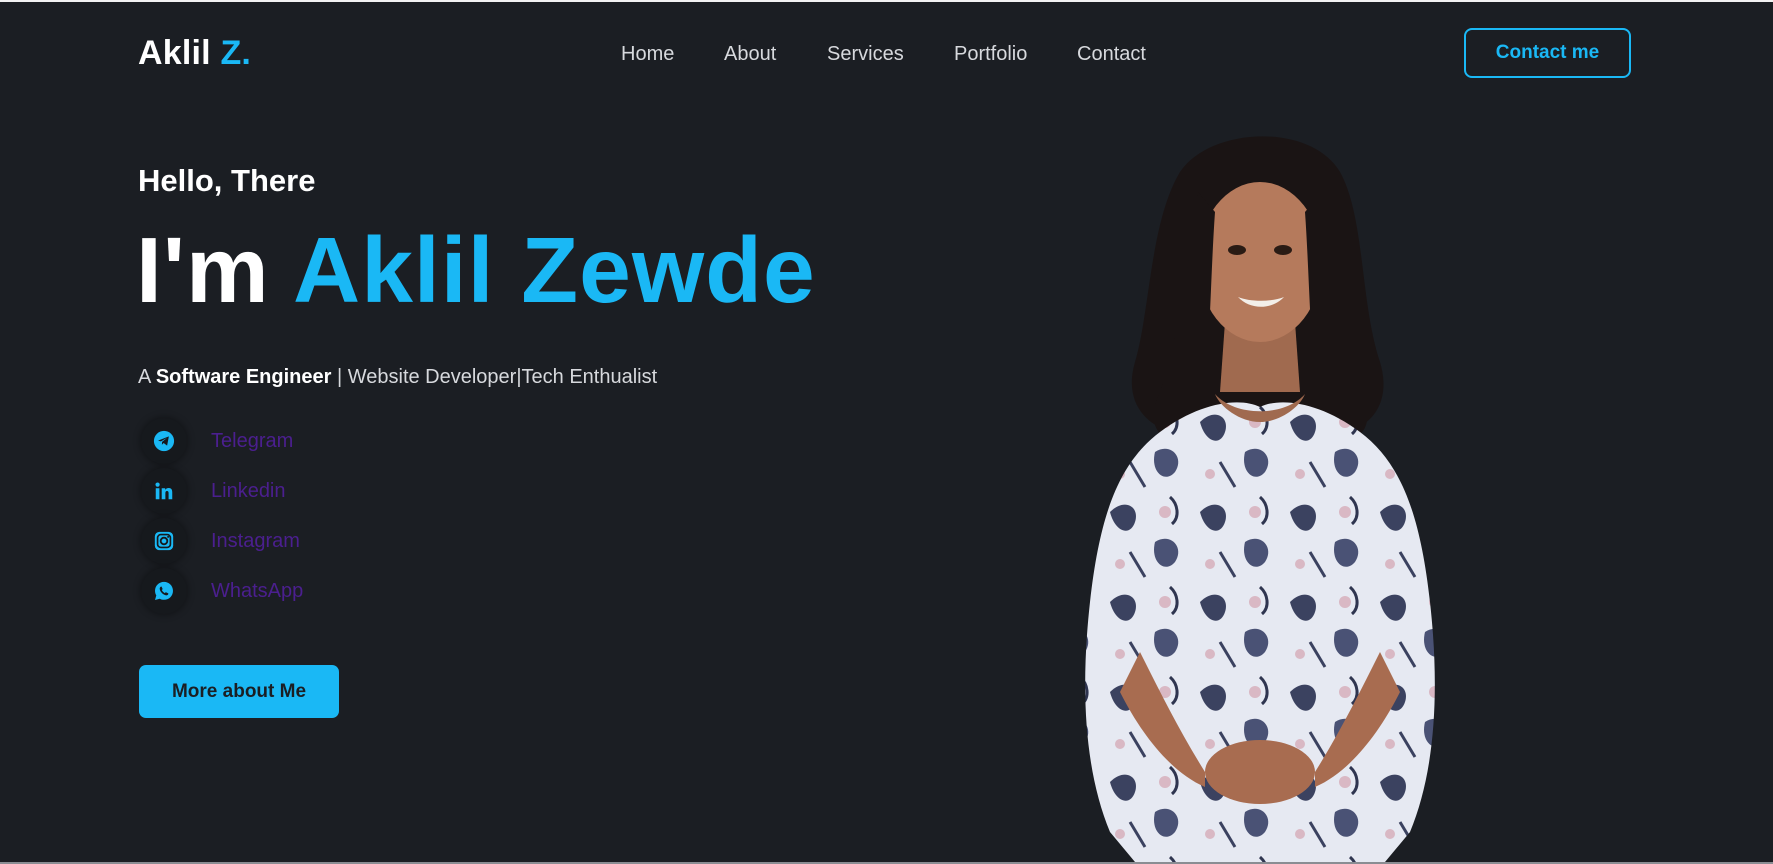 Image resolution: width=1773 pixels, height=864 pixels. I want to click on social-link-telegram: Telegram, so click(241, 441).